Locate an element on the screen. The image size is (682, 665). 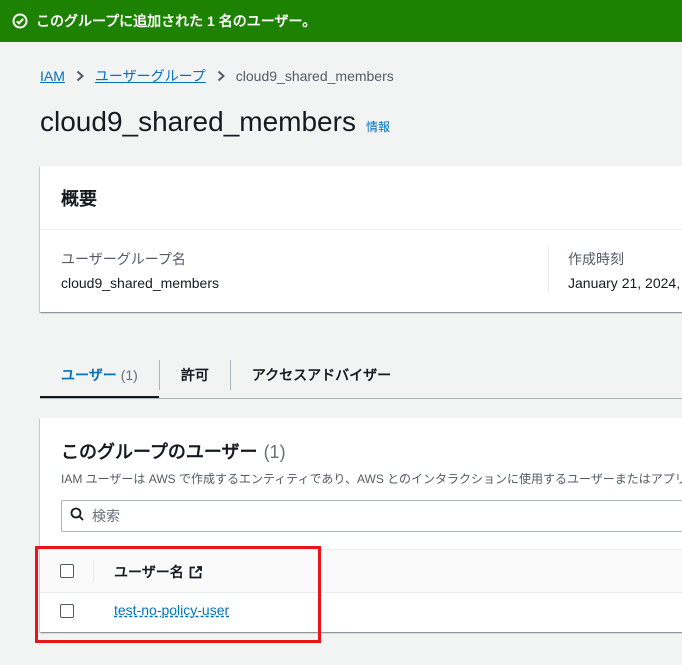
created-time-value: January 21, 2024, is located at coordinates (624, 283).